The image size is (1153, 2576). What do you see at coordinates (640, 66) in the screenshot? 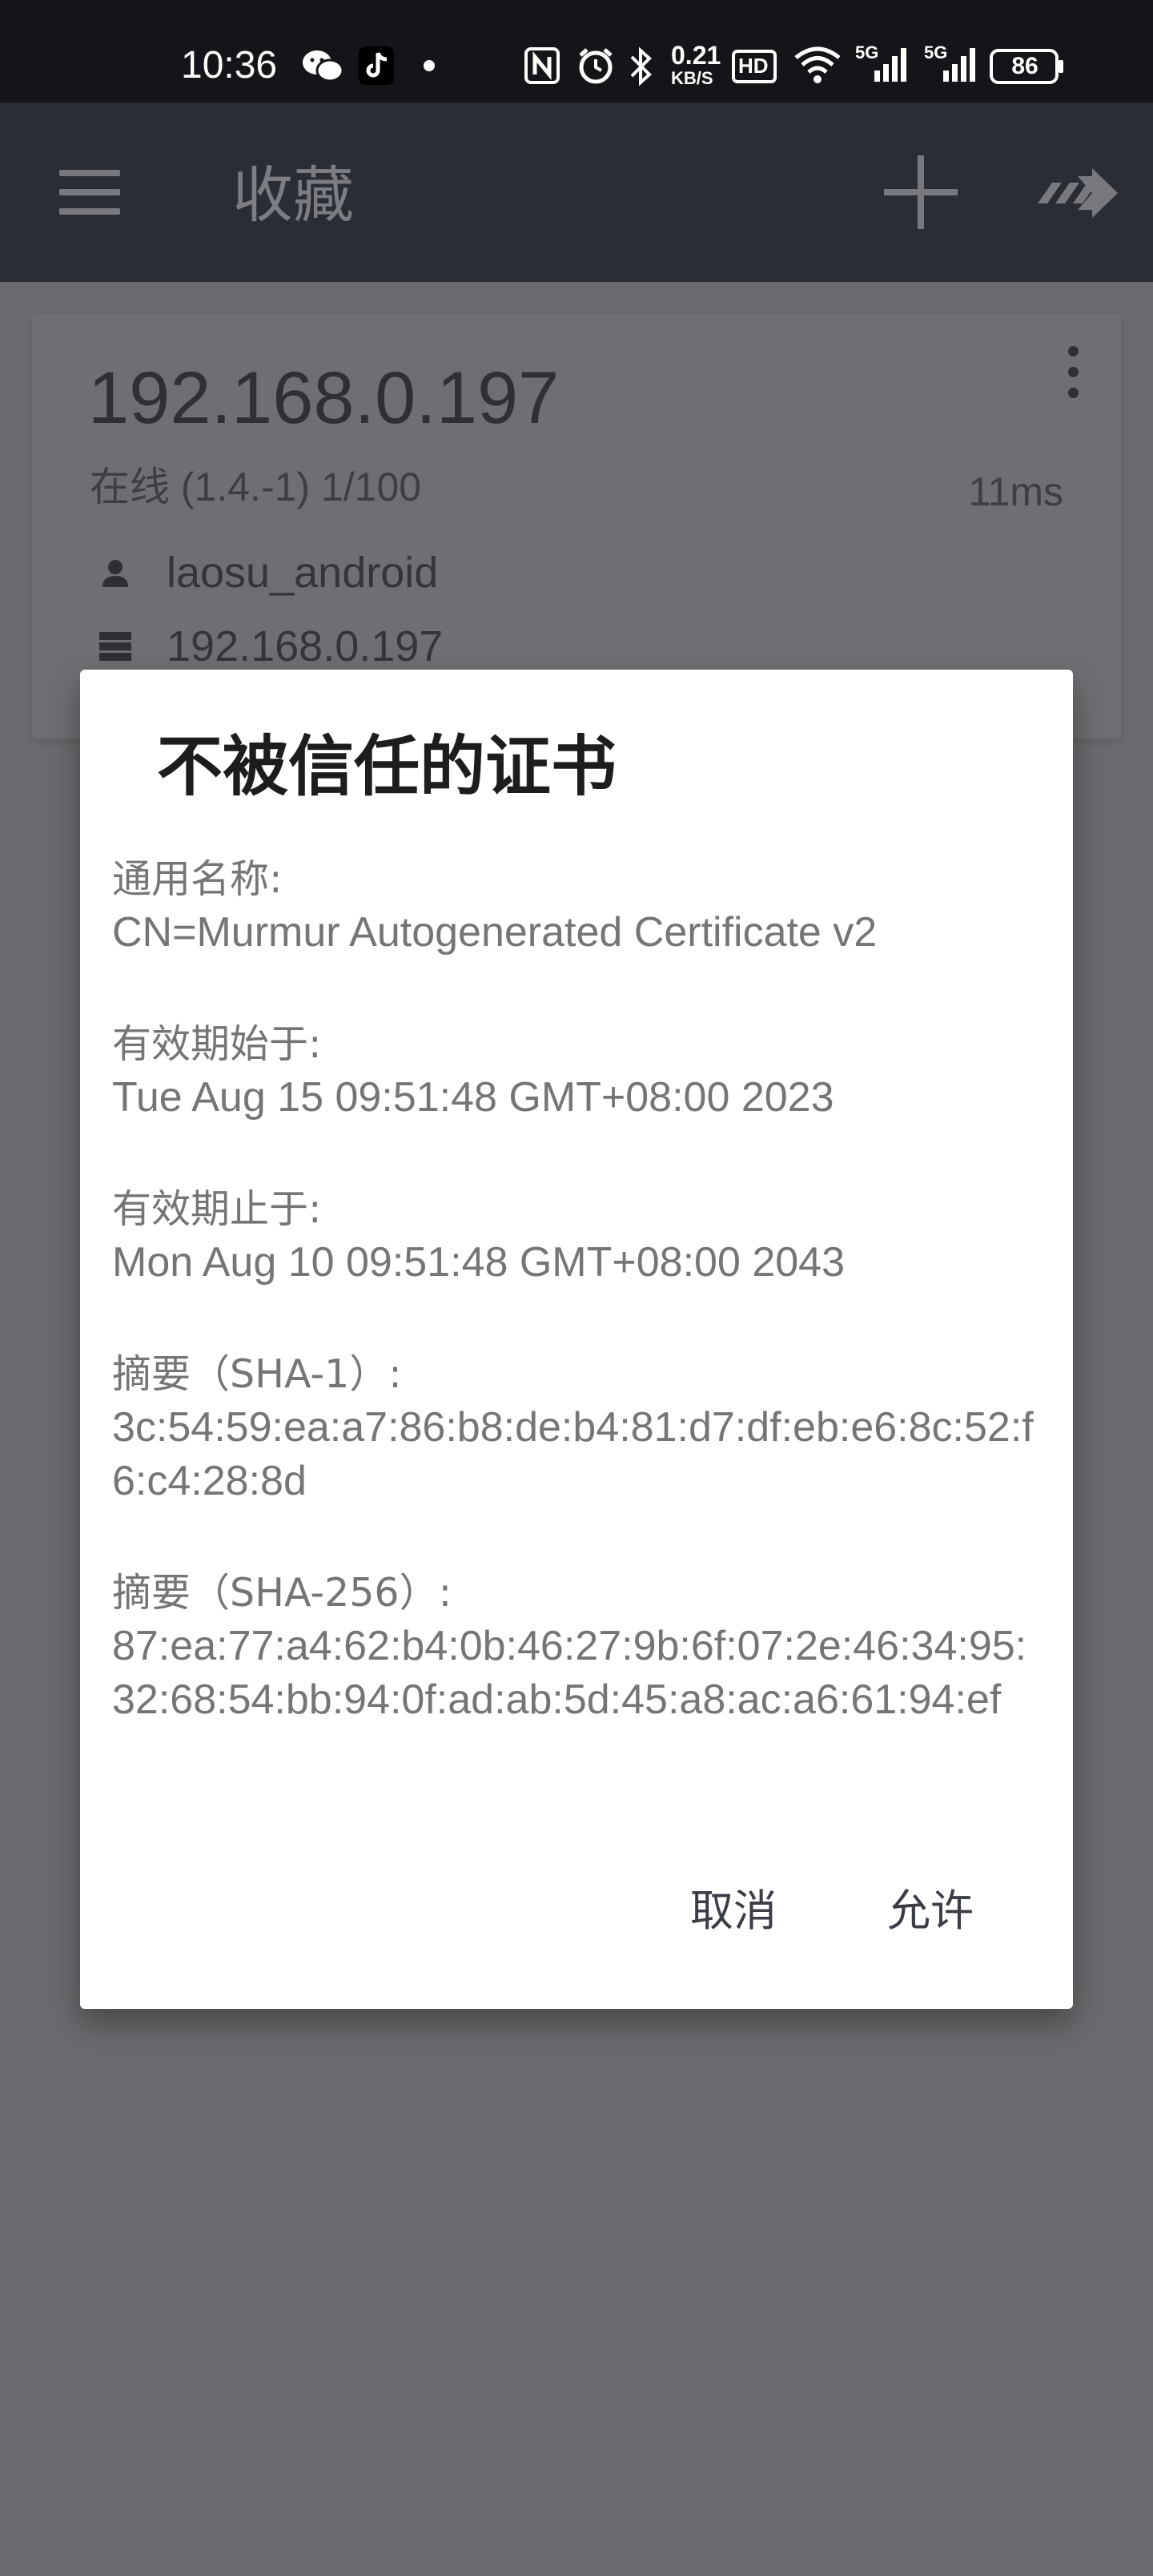
I see `bluetooth-icon` at bounding box center [640, 66].